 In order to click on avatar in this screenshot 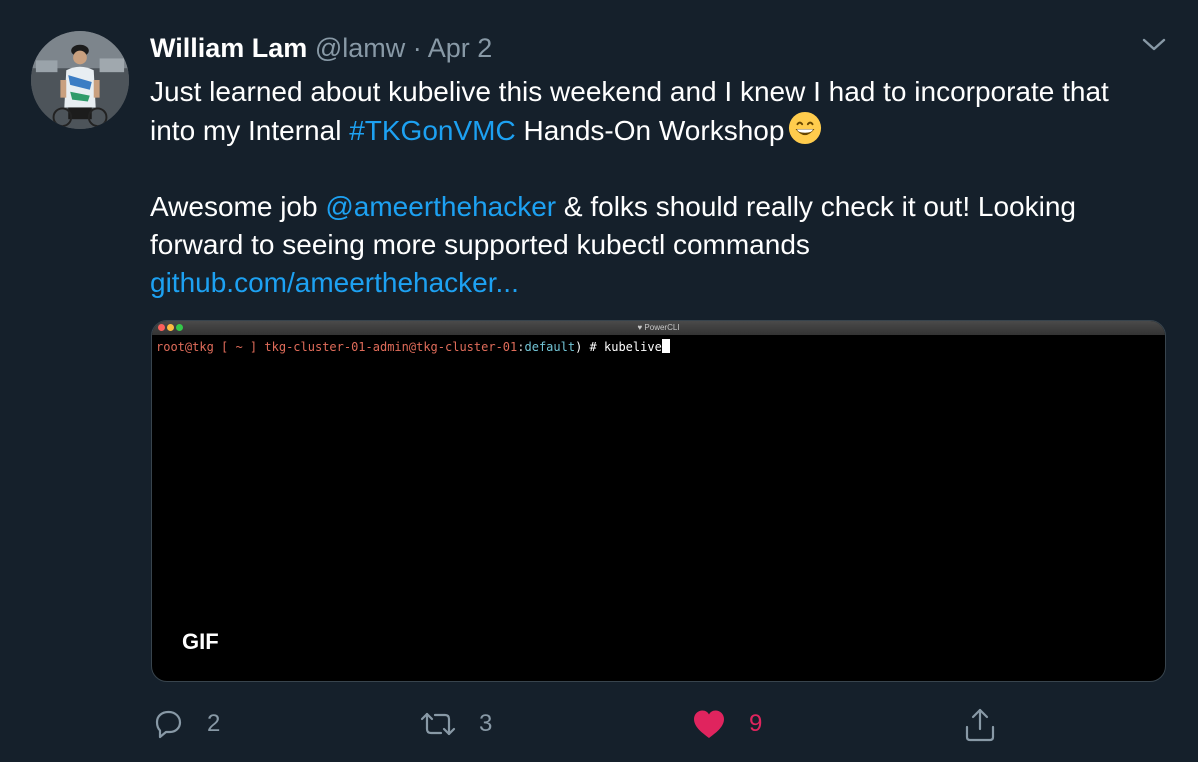, I will do `click(80, 80)`.